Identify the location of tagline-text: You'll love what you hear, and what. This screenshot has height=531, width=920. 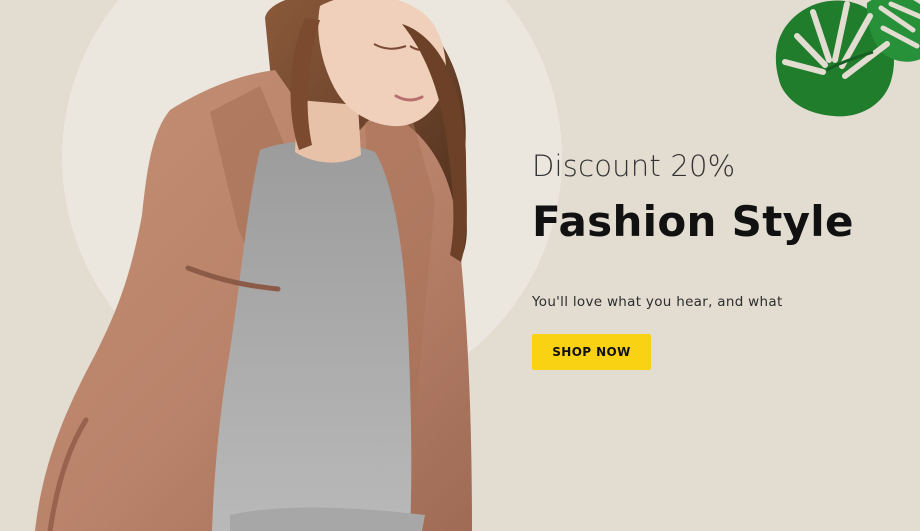
(657, 302).